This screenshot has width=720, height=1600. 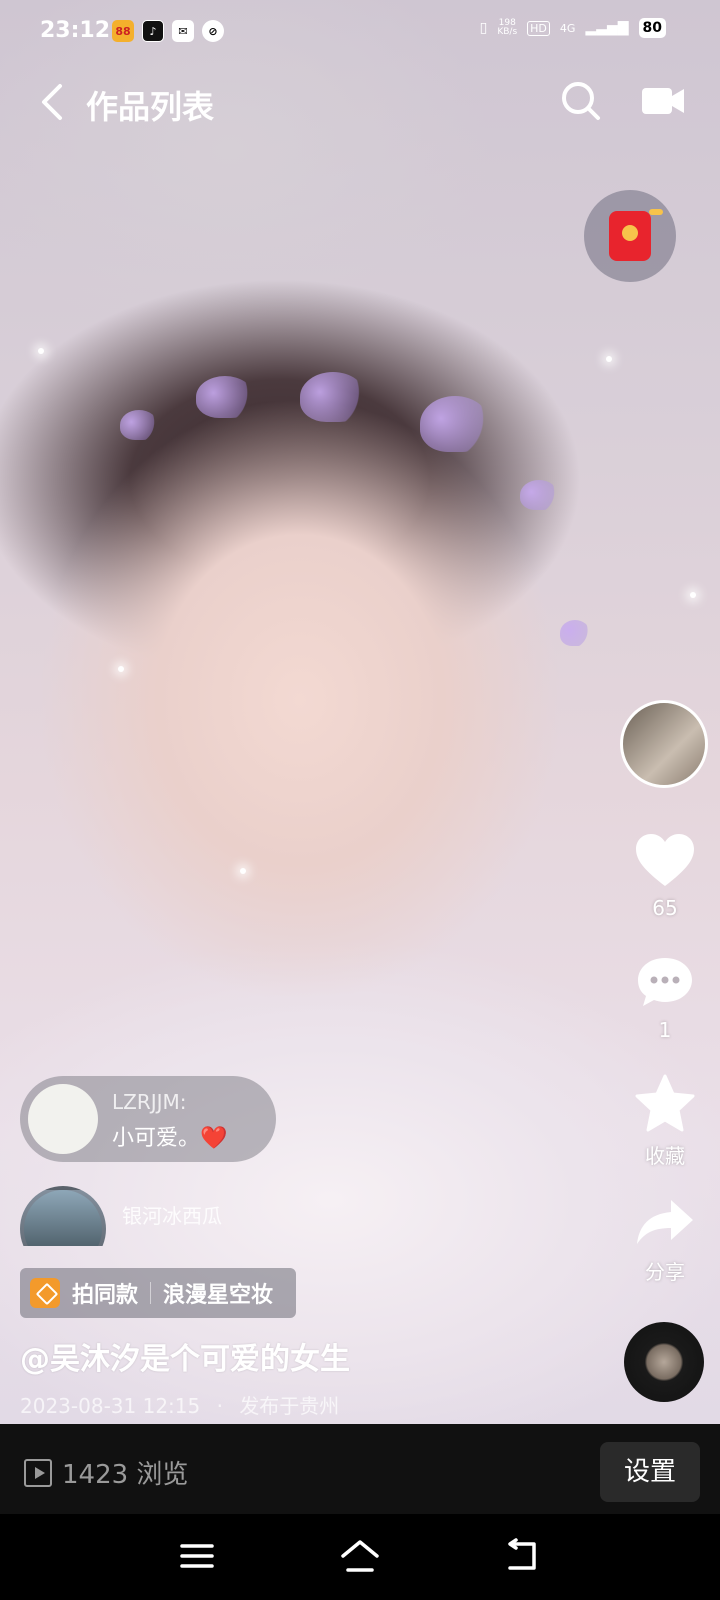 I want to click on app-notification-icon: 88, so click(x=123, y=31).